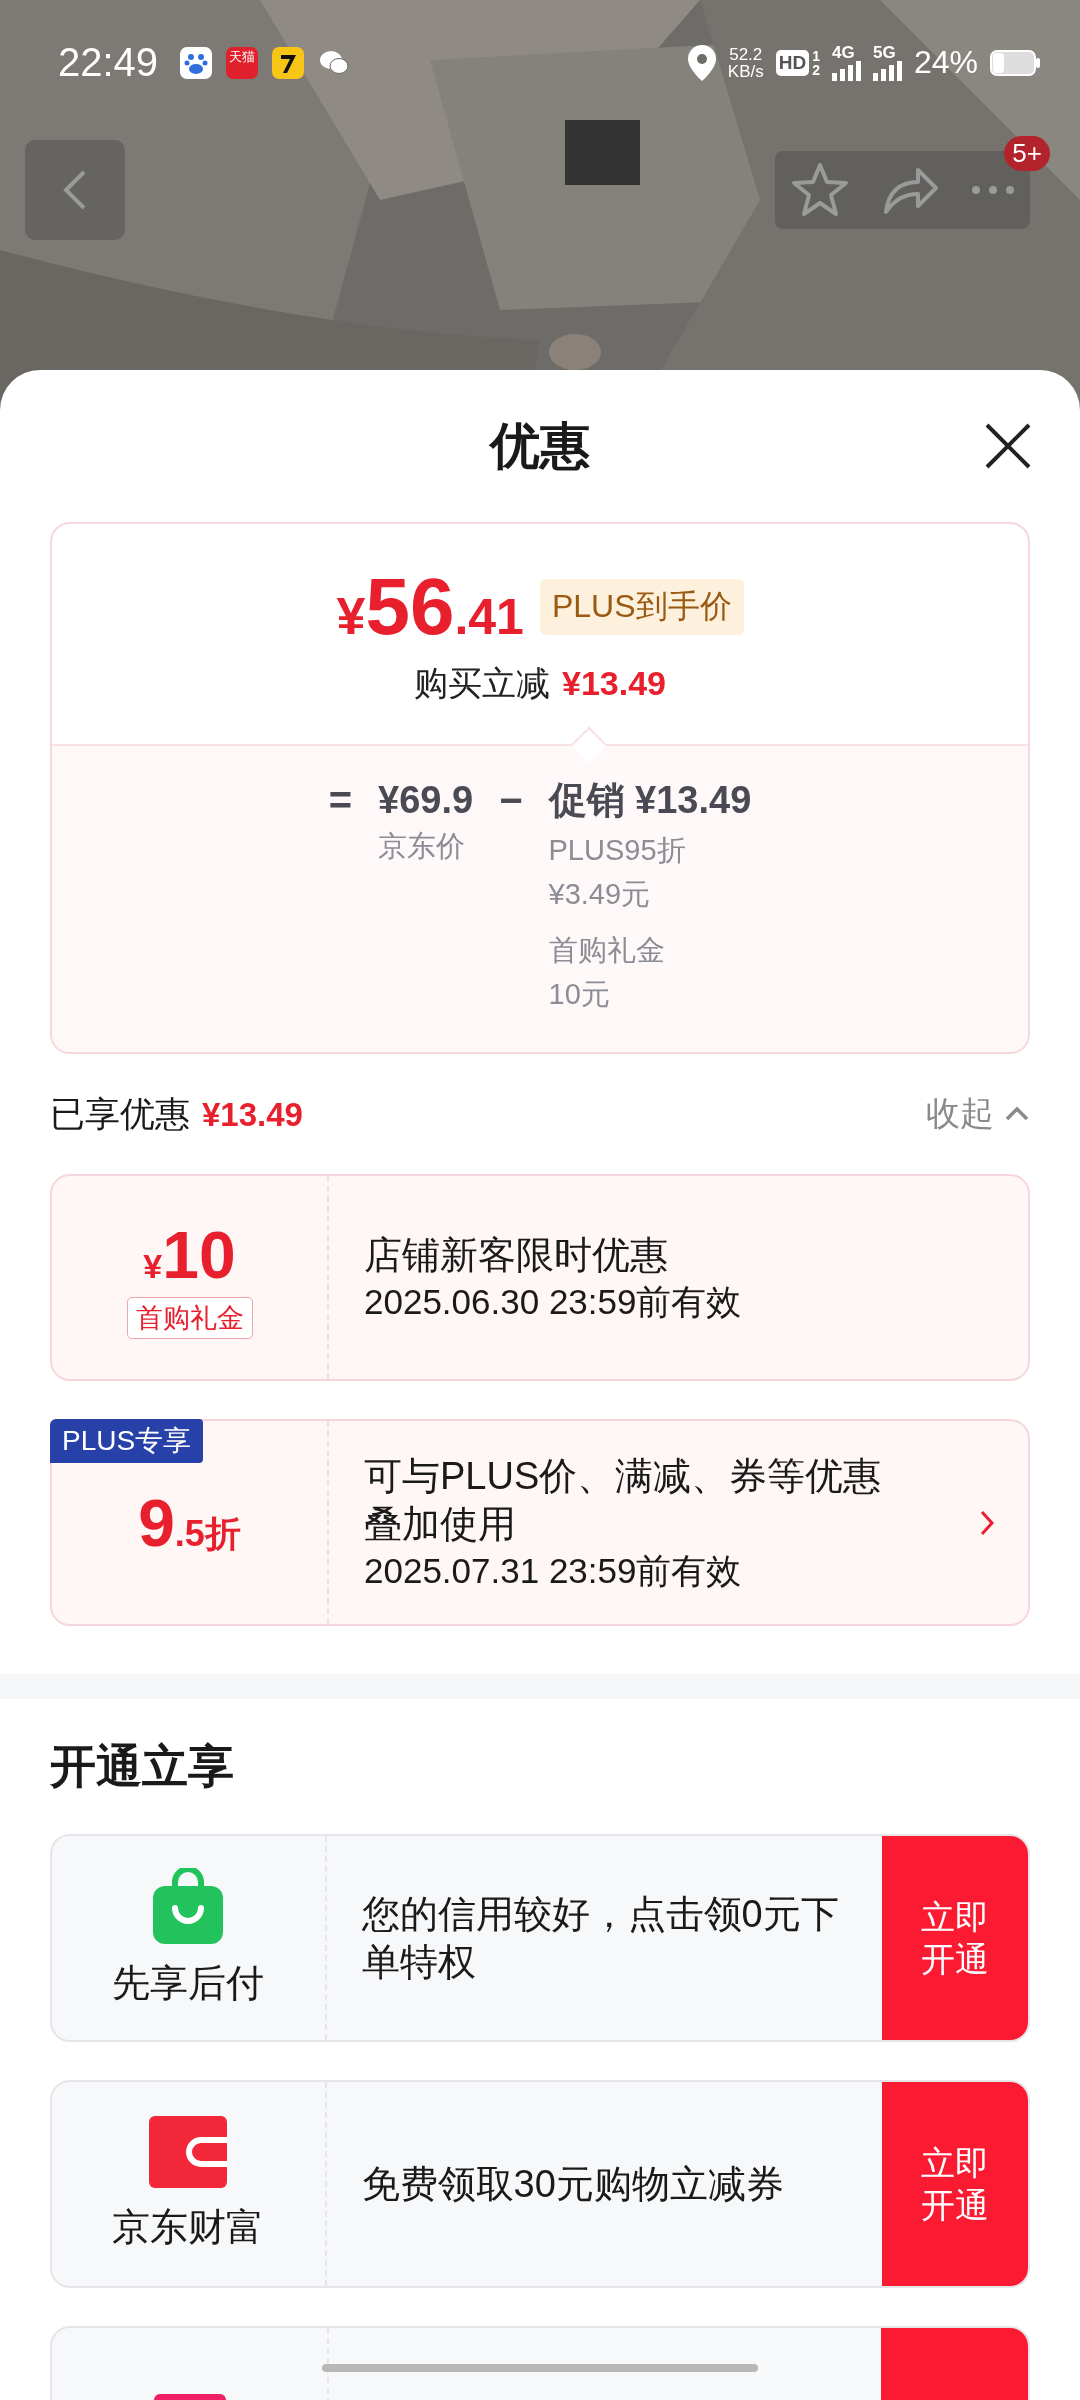 The height and width of the screenshot is (2400, 1080). Describe the element at coordinates (189, 1317) in the screenshot. I see `coupon-tag: 首购礼金` at that location.